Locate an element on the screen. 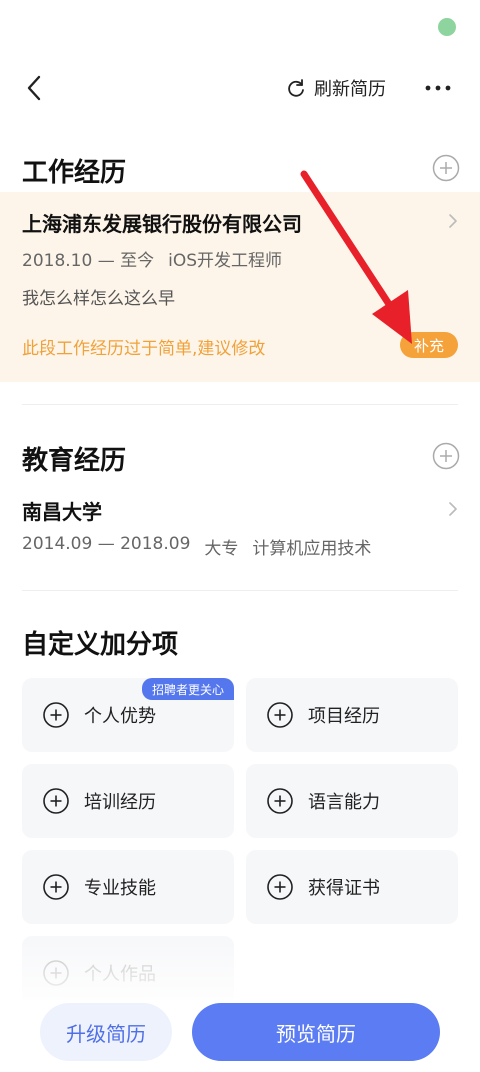  refresh-resume-button: 刷新简历 is located at coordinates (336, 88).